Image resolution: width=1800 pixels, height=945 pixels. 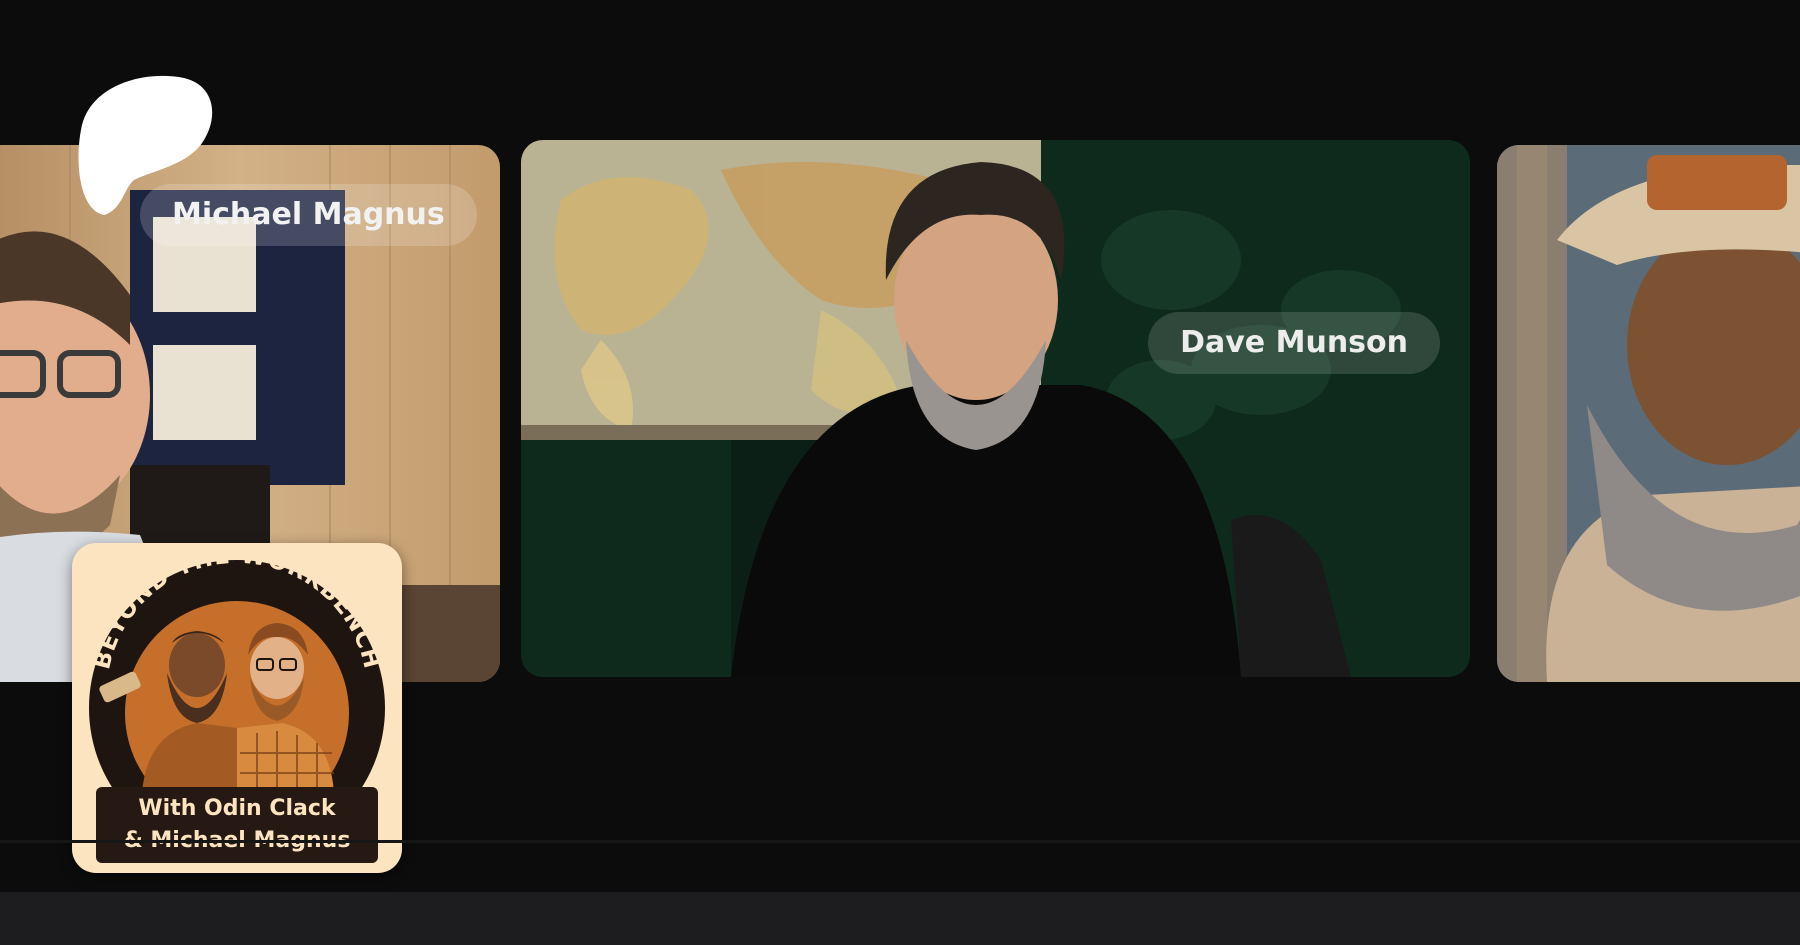 What do you see at coordinates (237, 808) in the screenshot?
I see `podcast-subtitle-line1: With Odin Clack` at bounding box center [237, 808].